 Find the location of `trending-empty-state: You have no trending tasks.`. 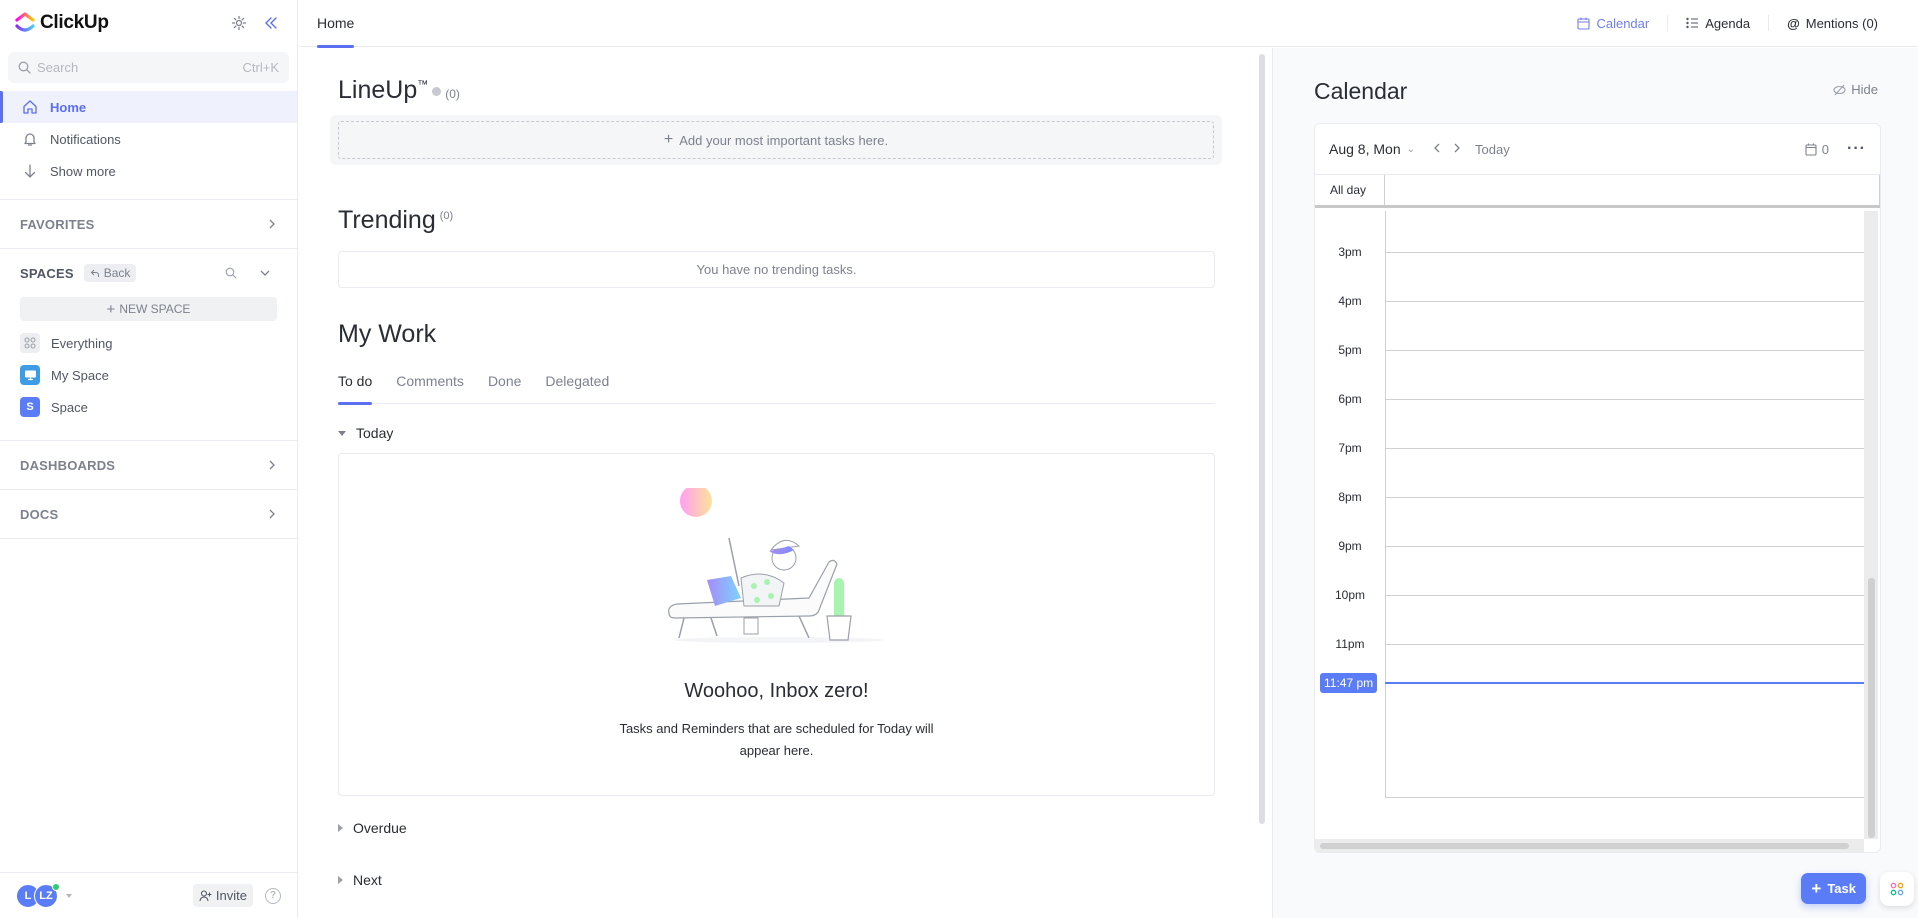

trending-empty-state: You have no trending tasks. is located at coordinates (776, 269).